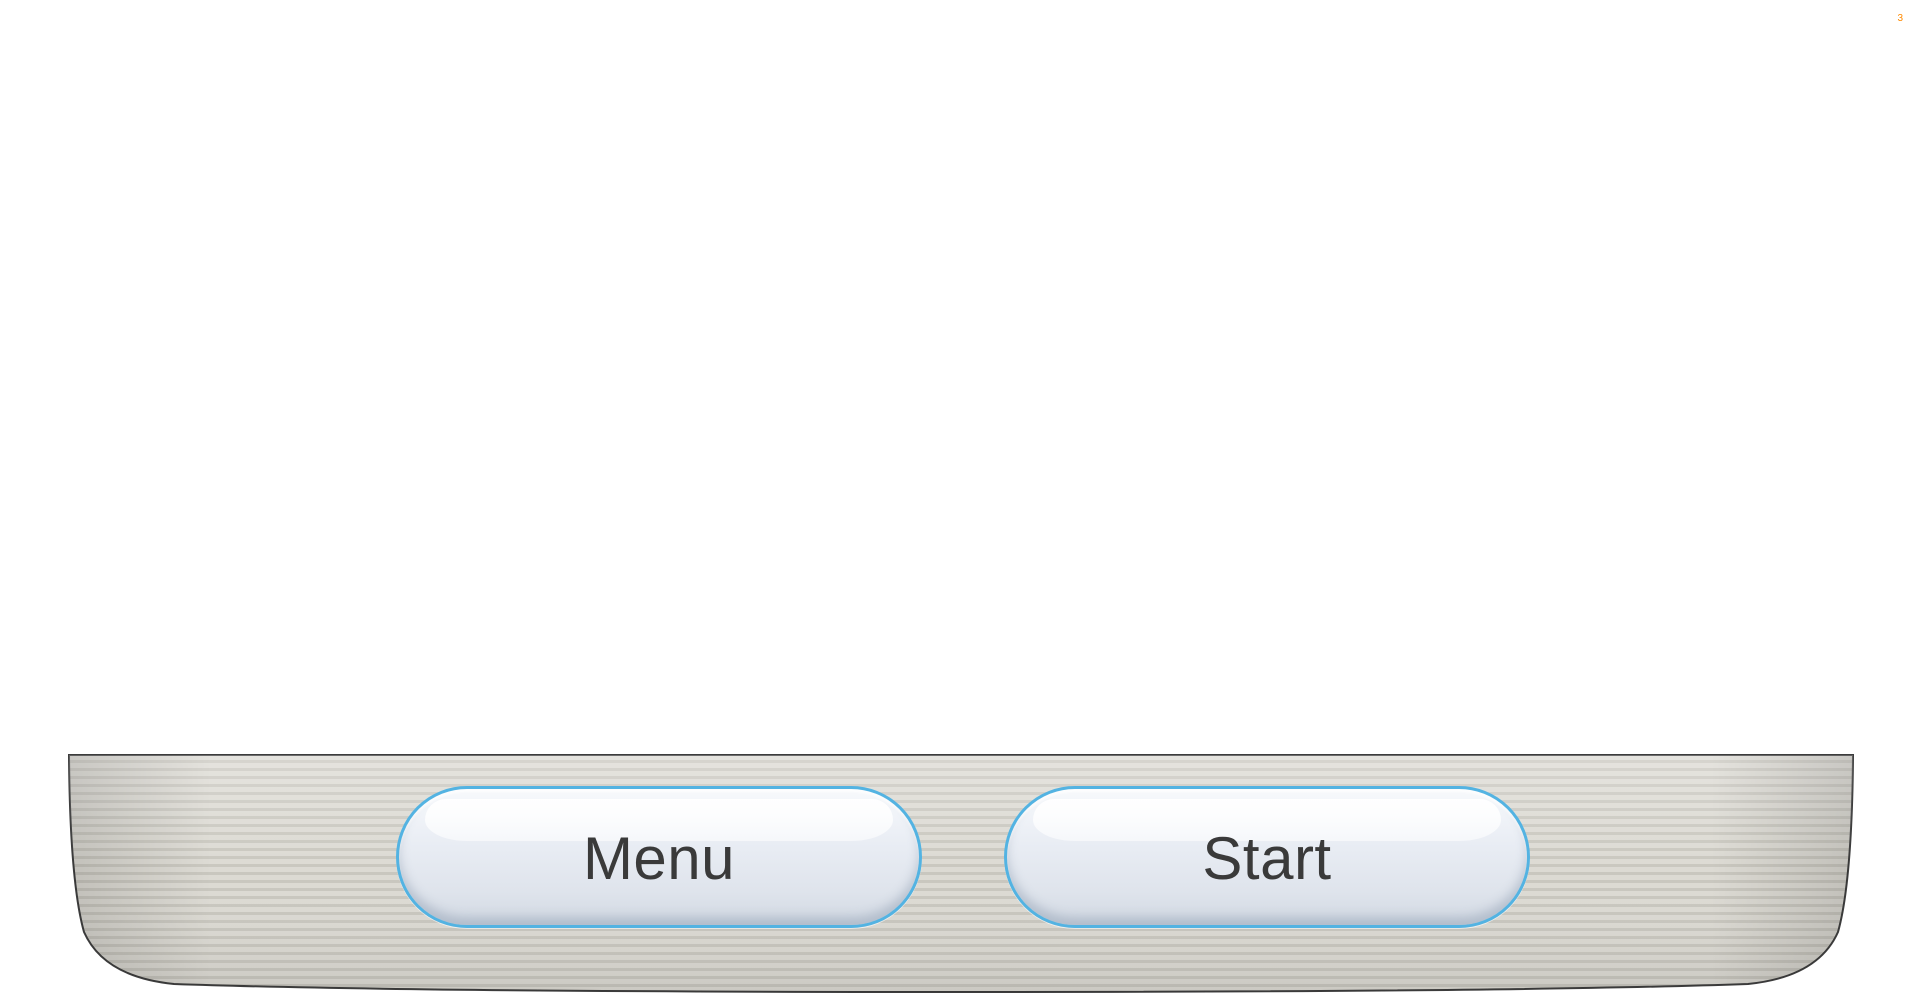  I want to click on menu-button-label: Menu, so click(659, 858).